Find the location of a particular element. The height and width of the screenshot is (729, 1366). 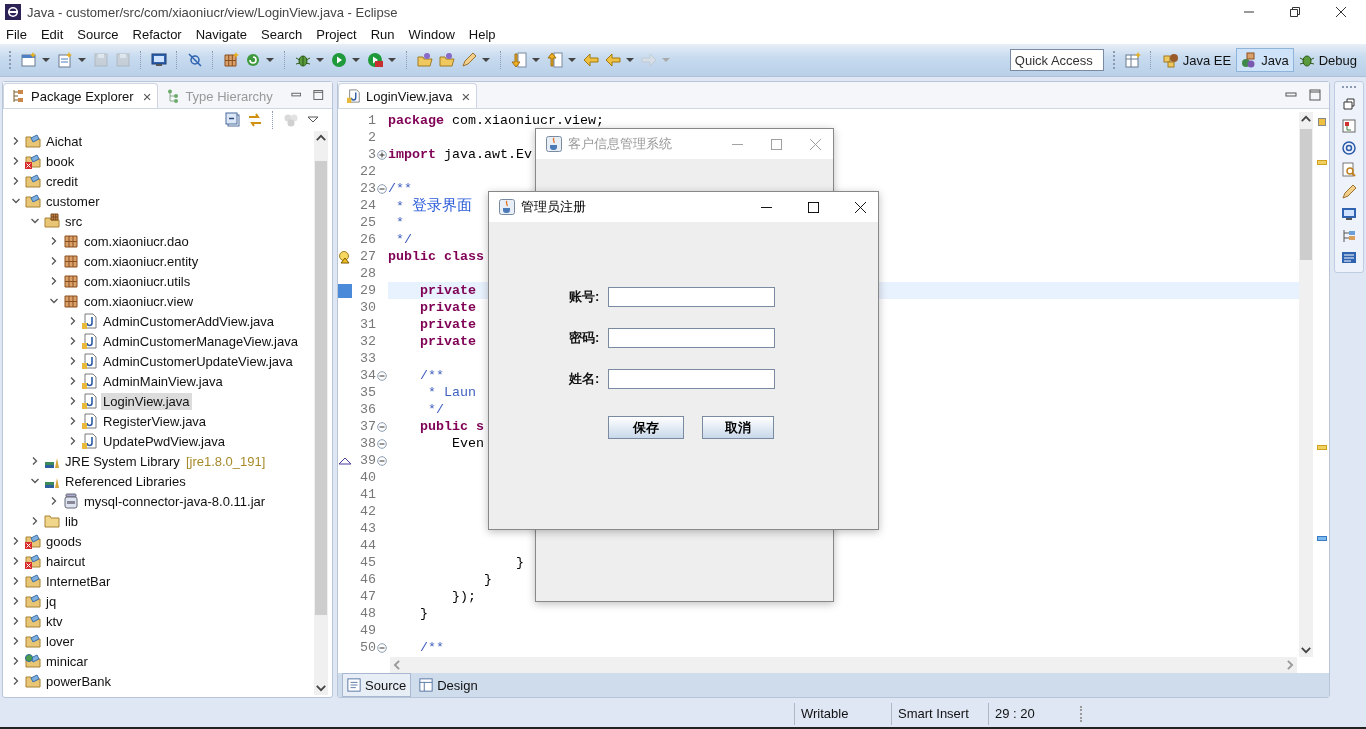

menu-item: Help is located at coordinates (482, 34).